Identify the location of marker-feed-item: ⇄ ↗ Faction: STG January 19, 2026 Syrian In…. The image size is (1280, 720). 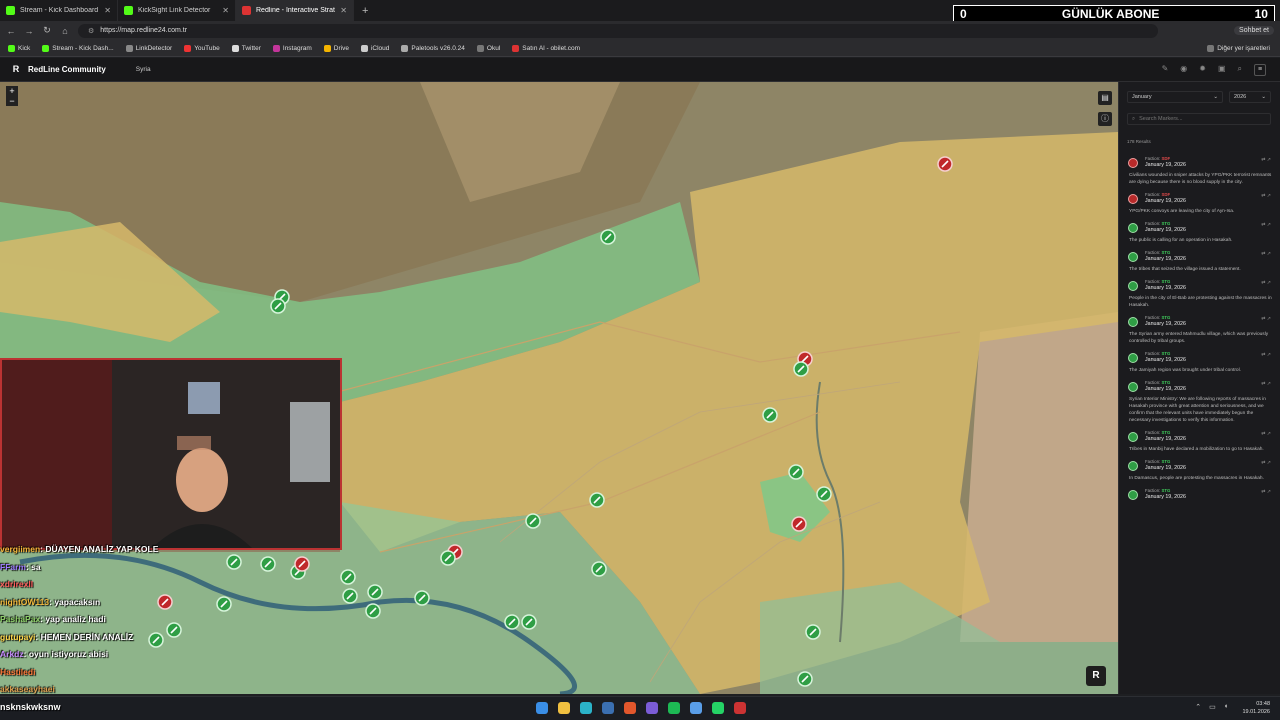
(1200, 402).